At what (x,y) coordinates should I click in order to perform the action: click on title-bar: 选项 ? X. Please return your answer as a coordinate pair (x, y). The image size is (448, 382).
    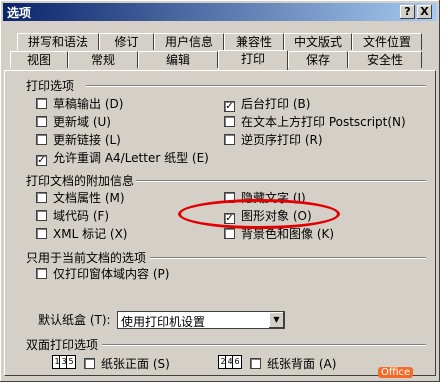
    Looking at the image, I should click on (220, 12).